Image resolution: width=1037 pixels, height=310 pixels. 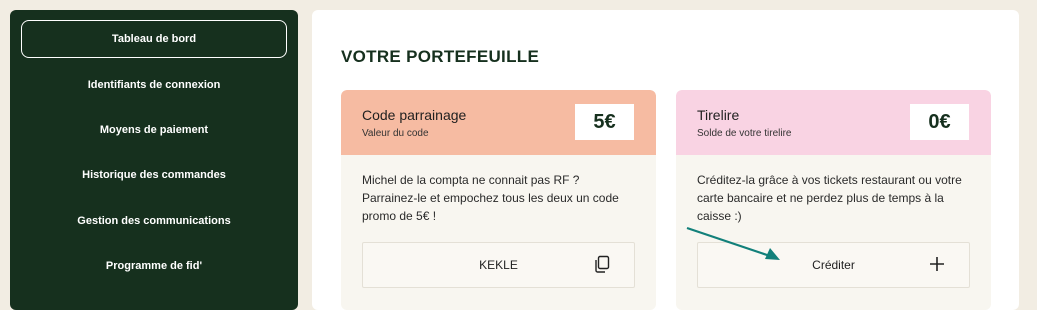 I want to click on credit-button-label: Créditer, so click(x=833, y=265).